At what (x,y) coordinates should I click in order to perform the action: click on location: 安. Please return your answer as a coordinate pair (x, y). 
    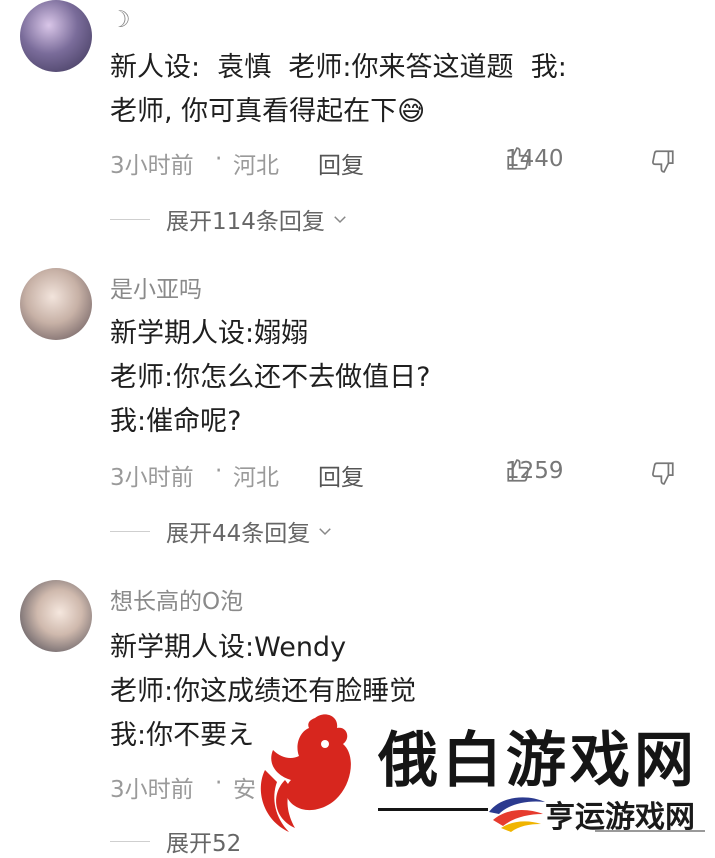
    Looking at the image, I should click on (244, 790).